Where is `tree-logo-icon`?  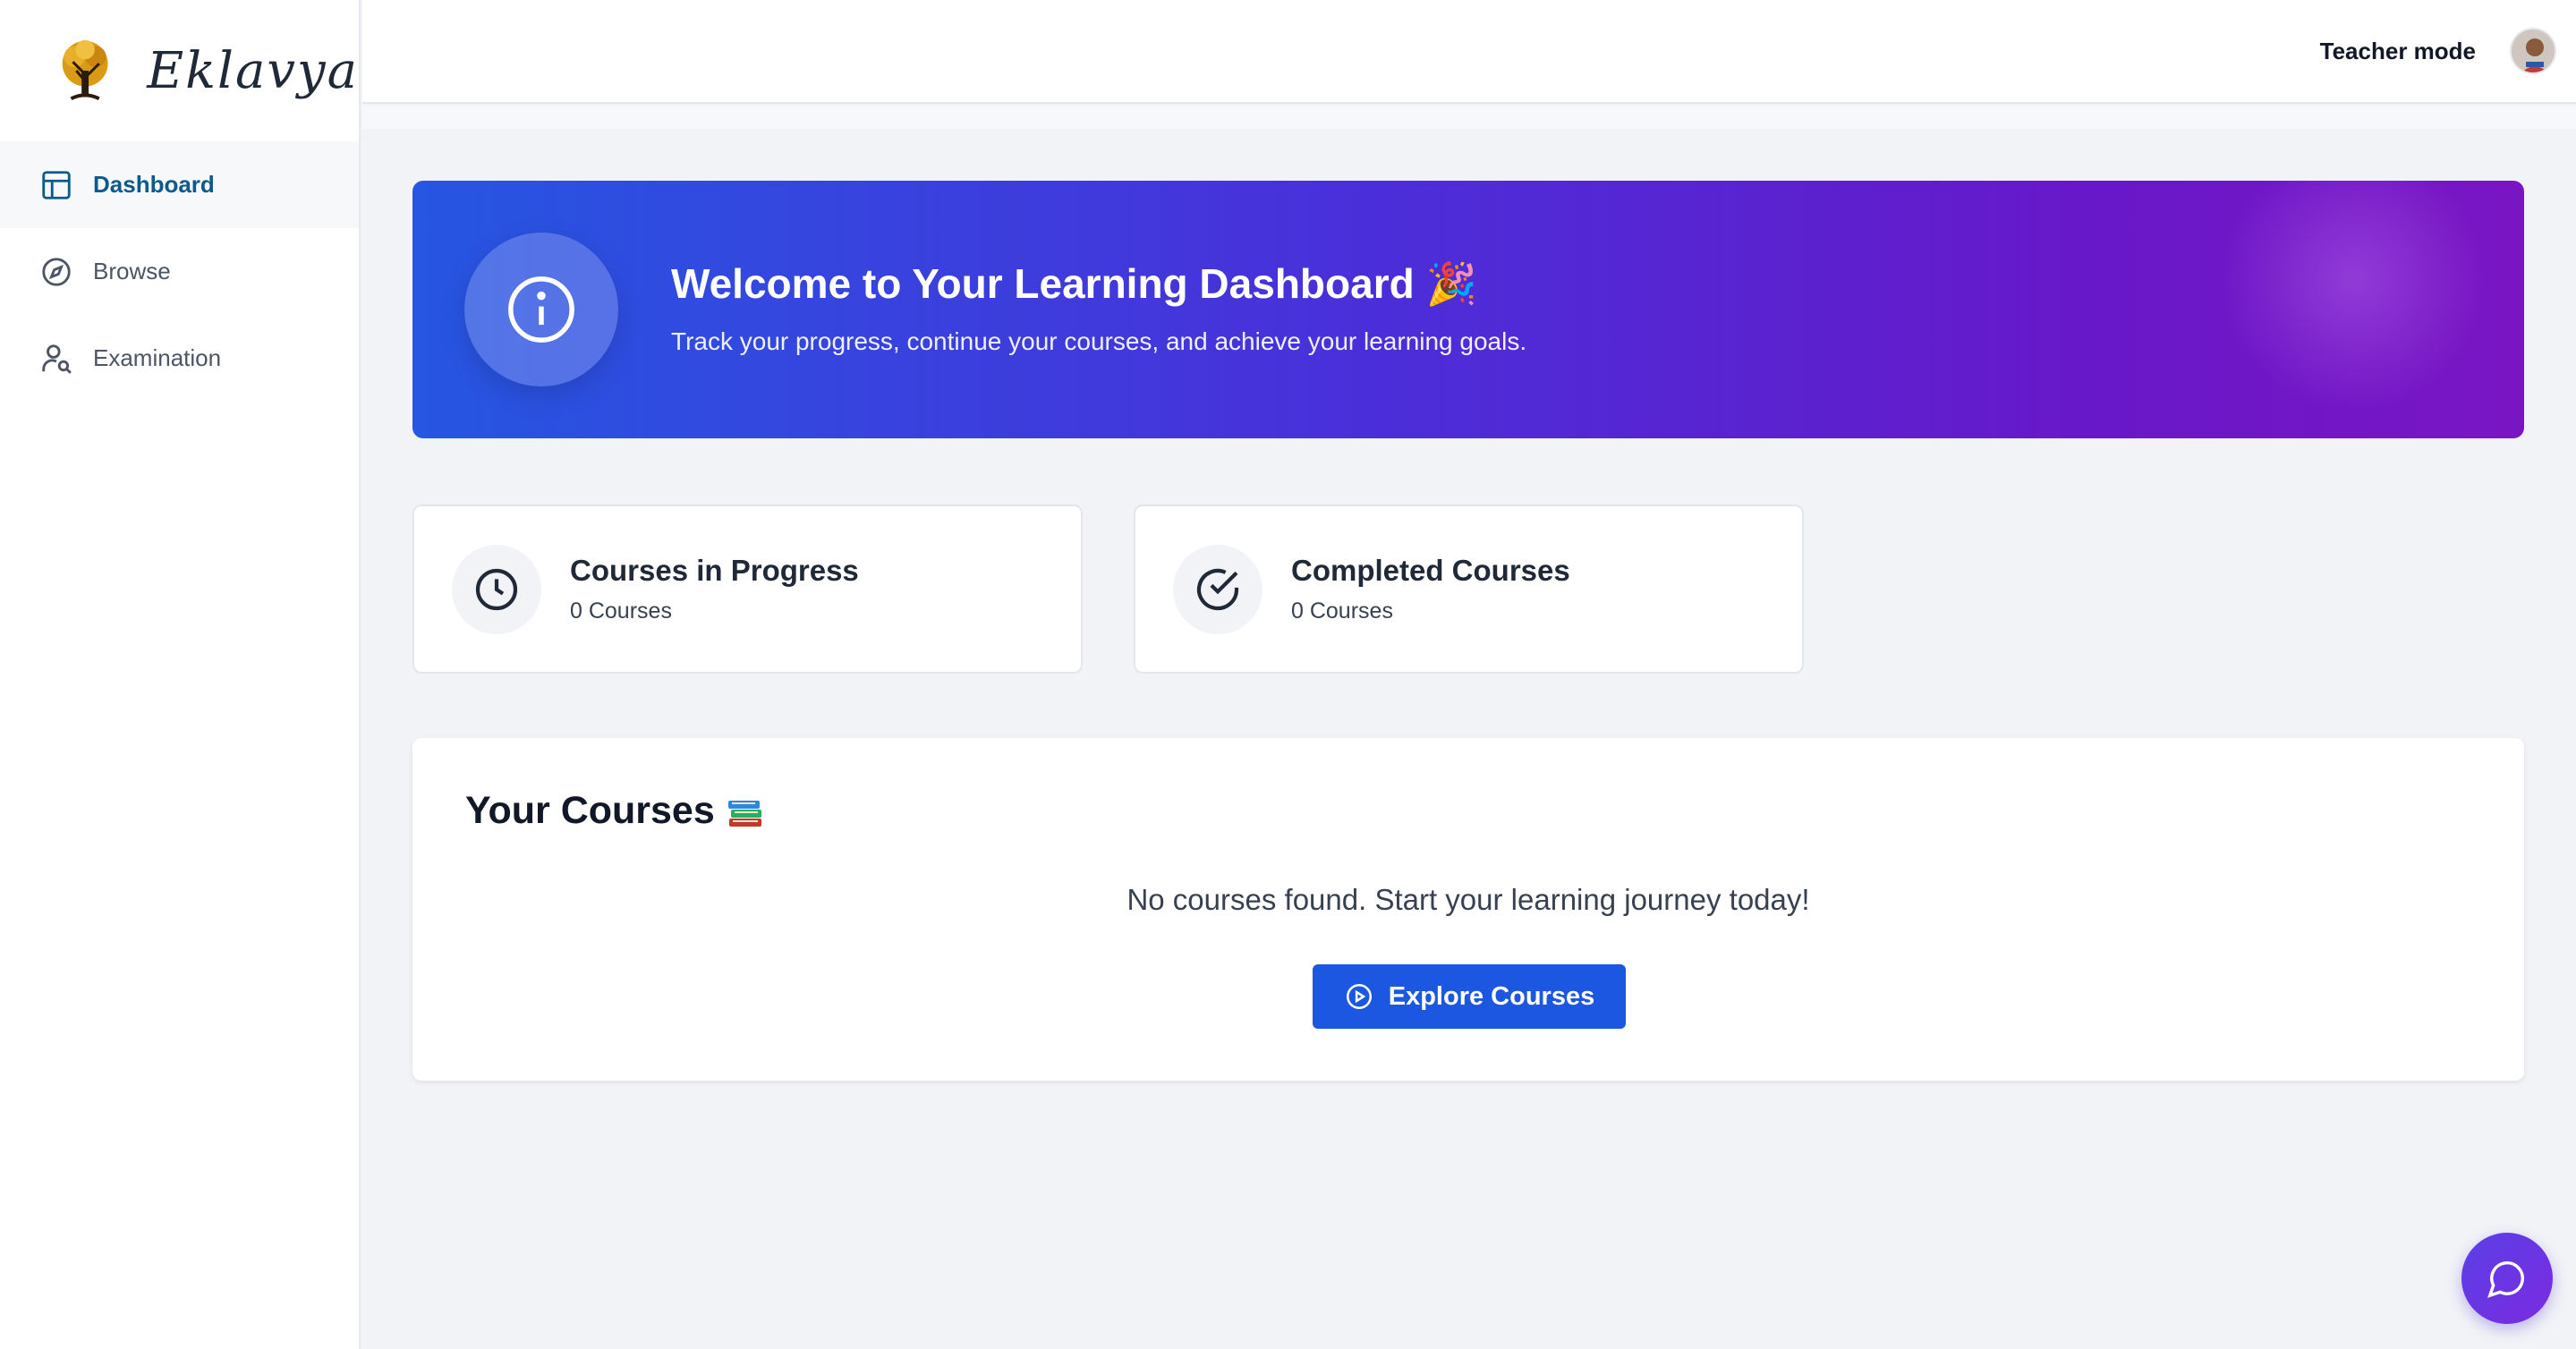 tree-logo-icon is located at coordinates (85, 70).